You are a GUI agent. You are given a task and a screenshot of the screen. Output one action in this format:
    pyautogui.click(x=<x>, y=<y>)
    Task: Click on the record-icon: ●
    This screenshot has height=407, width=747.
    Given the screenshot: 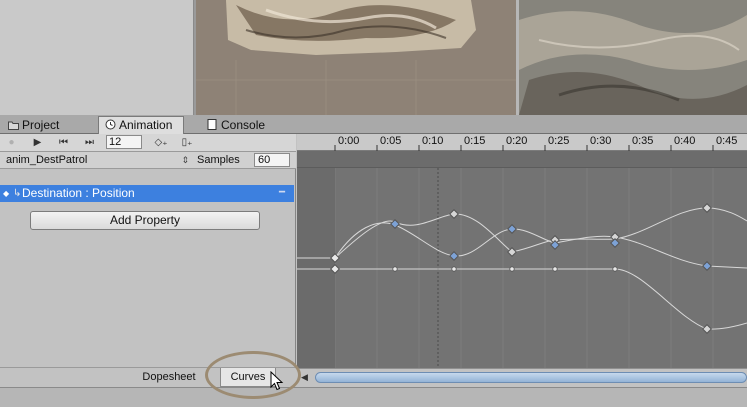 What is the action you would take?
    pyautogui.click(x=11, y=142)
    